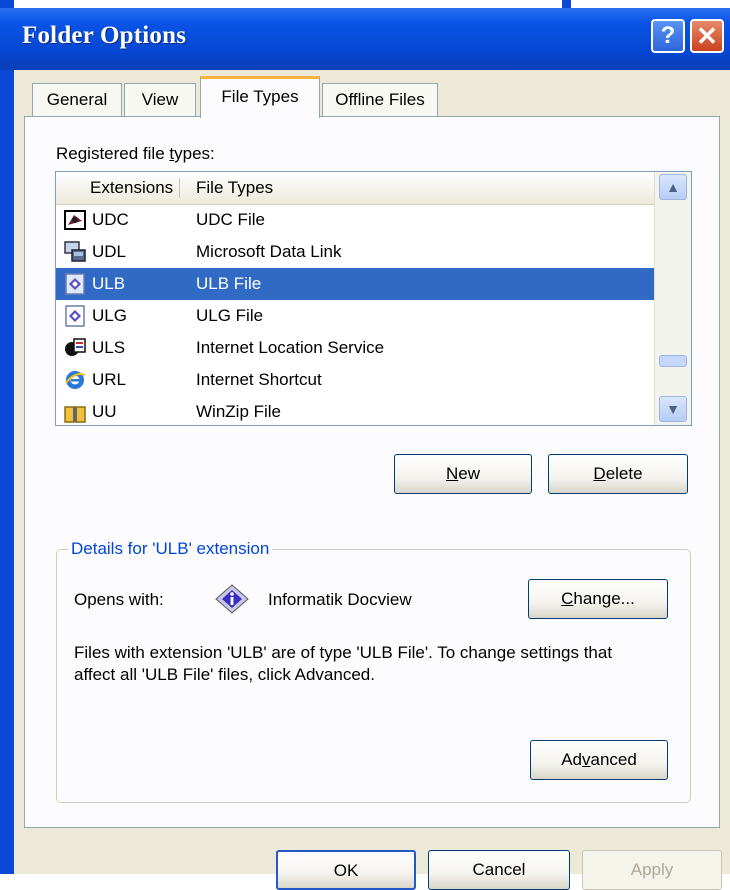 The image size is (730, 890). Describe the element at coordinates (104, 411) in the screenshot. I see `extension-cell: UU` at that location.